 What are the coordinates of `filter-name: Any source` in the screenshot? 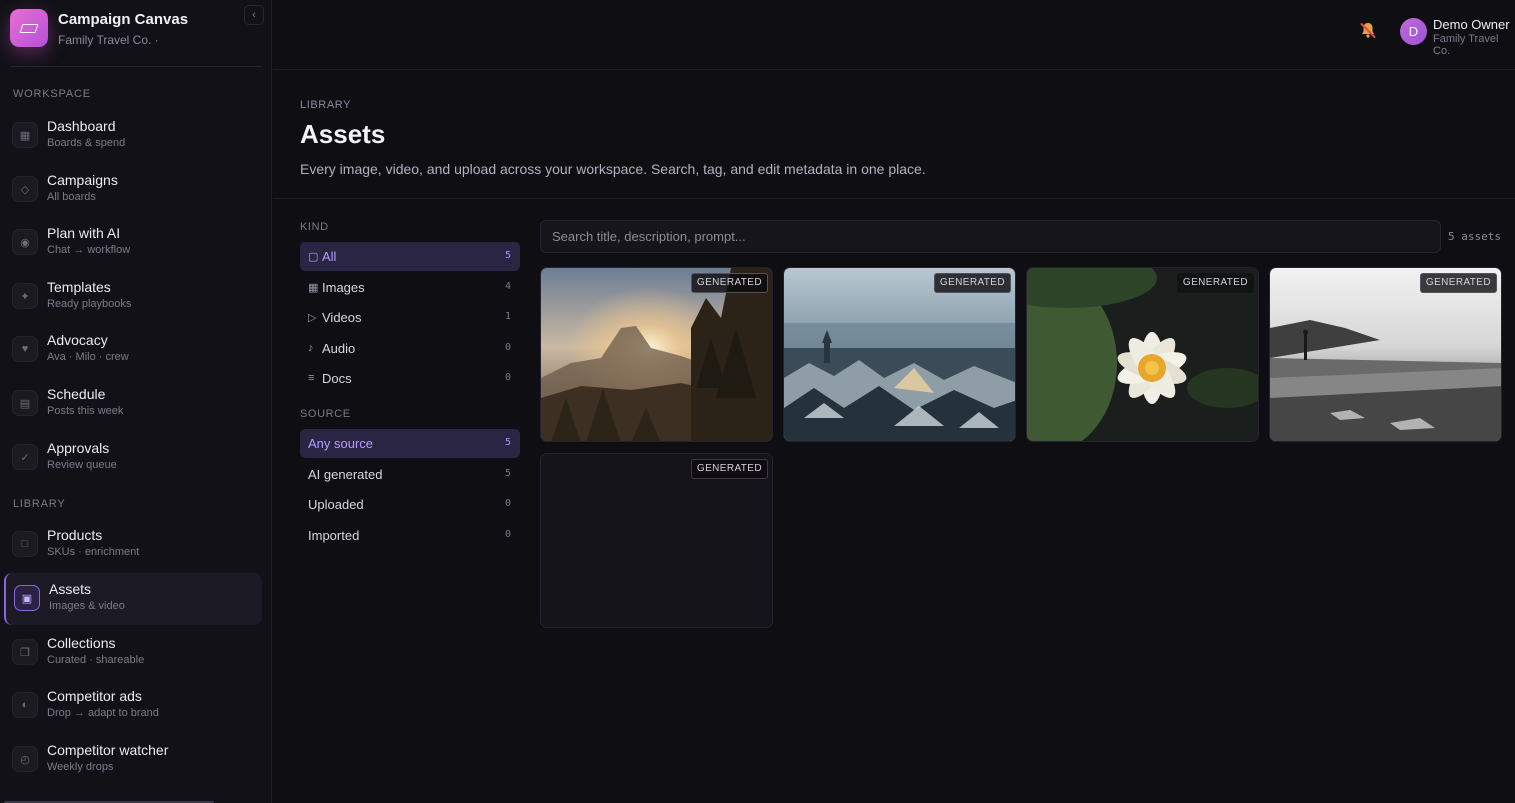 It's located at (341, 443).